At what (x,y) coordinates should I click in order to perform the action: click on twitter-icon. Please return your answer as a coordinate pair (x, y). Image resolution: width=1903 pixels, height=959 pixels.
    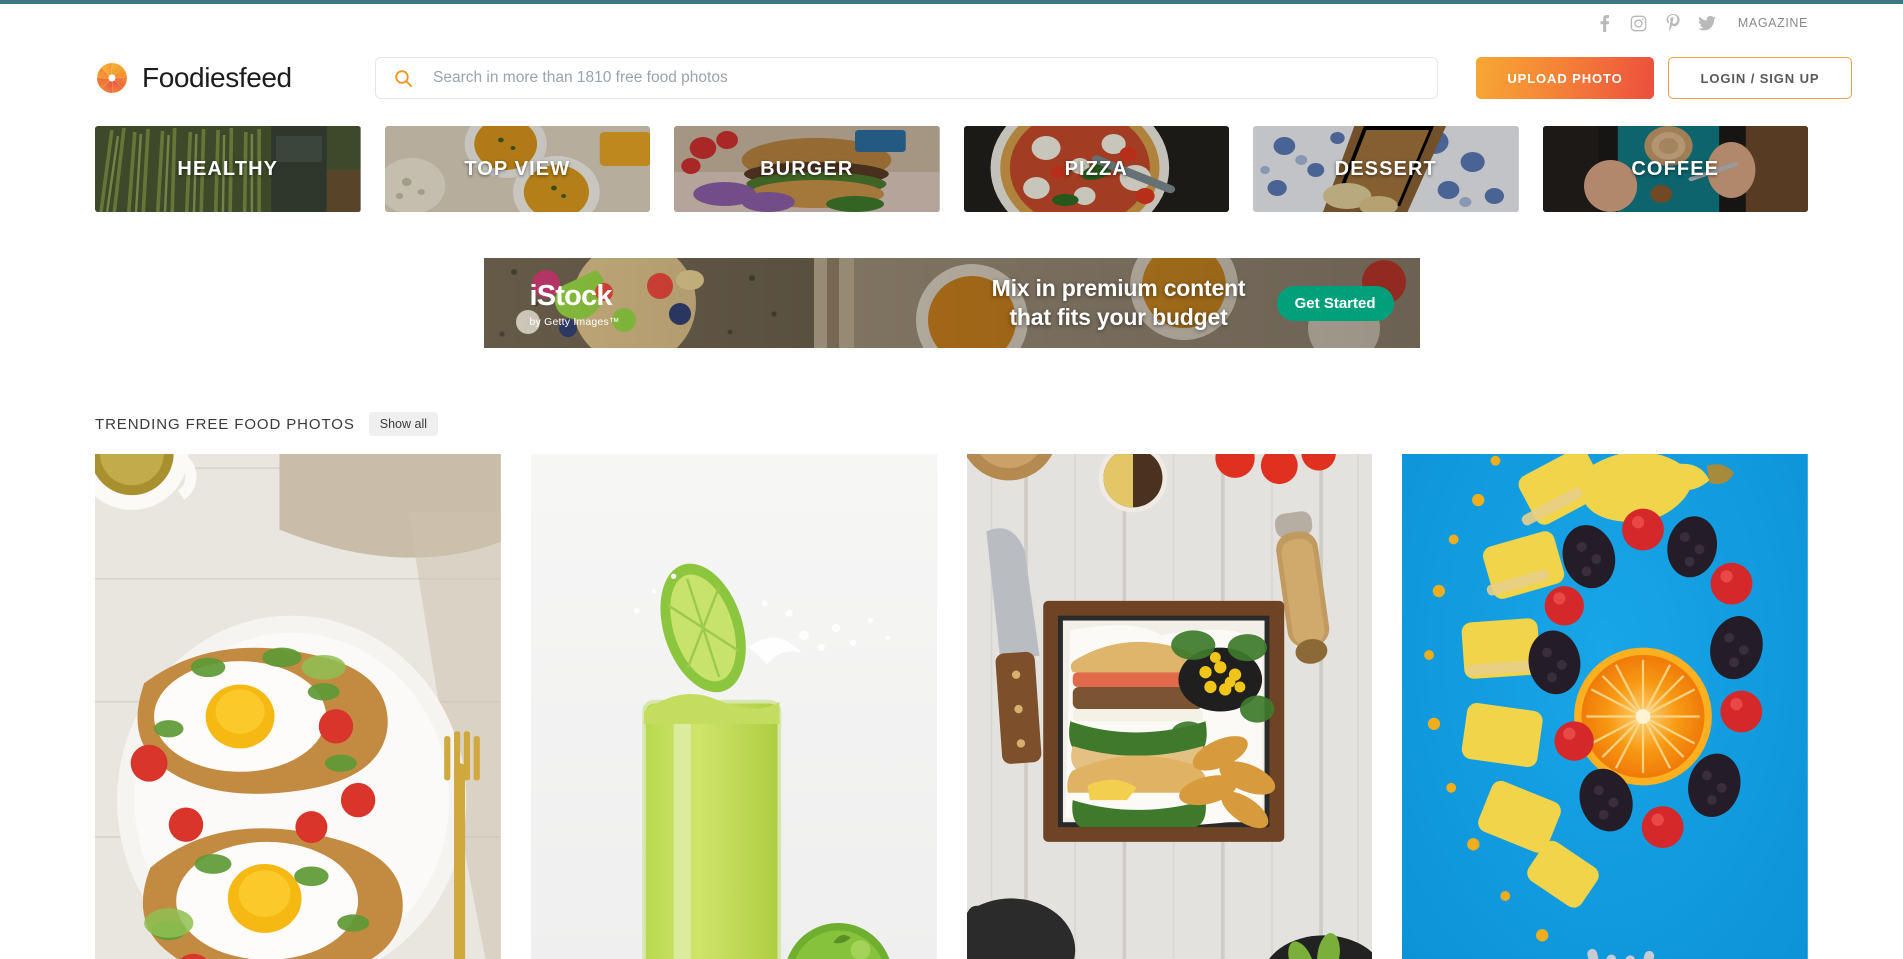
    Looking at the image, I should click on (1707, 23).